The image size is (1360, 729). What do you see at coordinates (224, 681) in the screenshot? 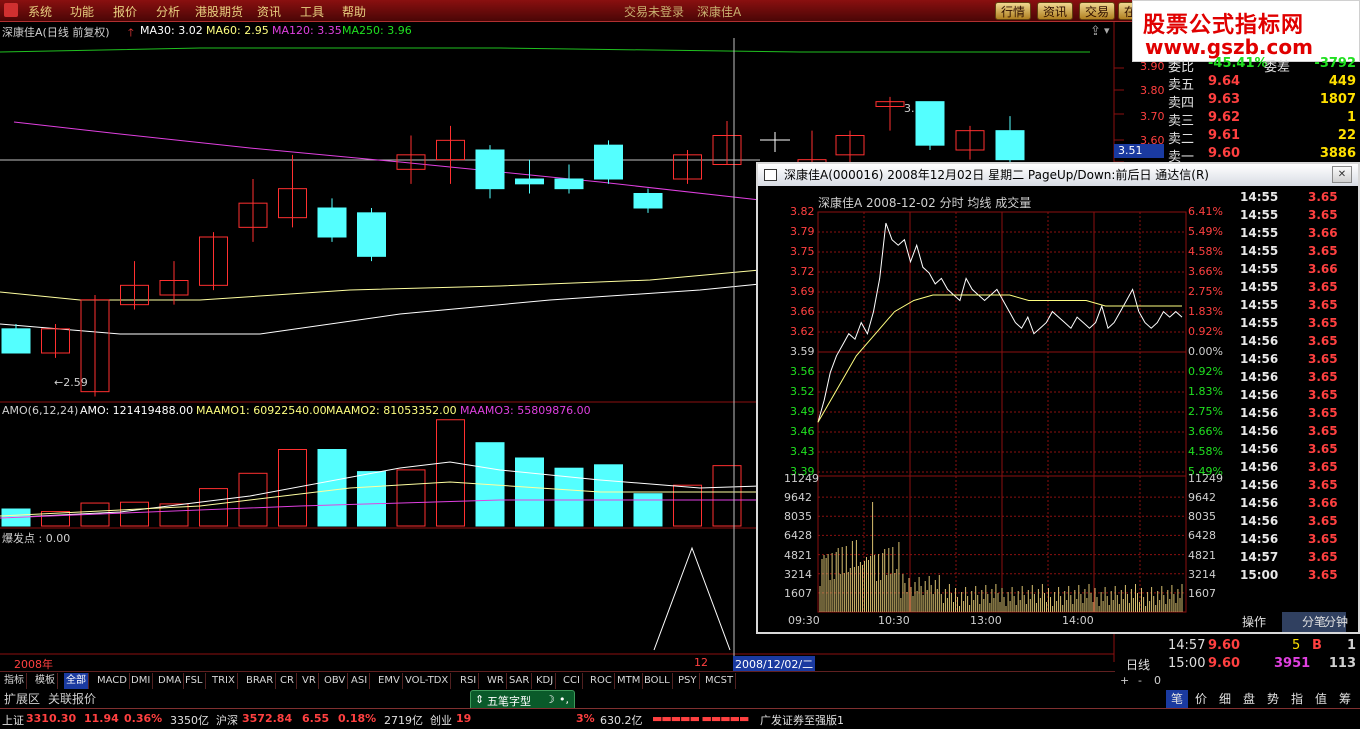
I see `indicator-tab: TRIX` at bounding box center [224, 681].